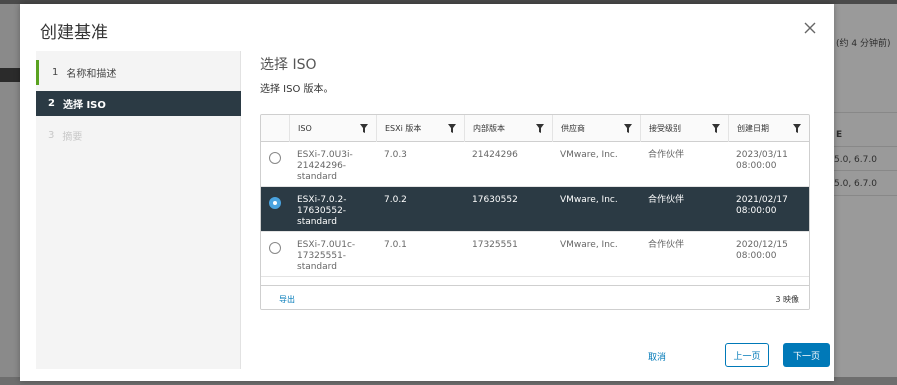 This screenshot has height=385, width=897. Describe the element at coordinates (762, 250) in the screenshot. I see `cell-created-date: 2020/12/15 08:00:00` at that location.